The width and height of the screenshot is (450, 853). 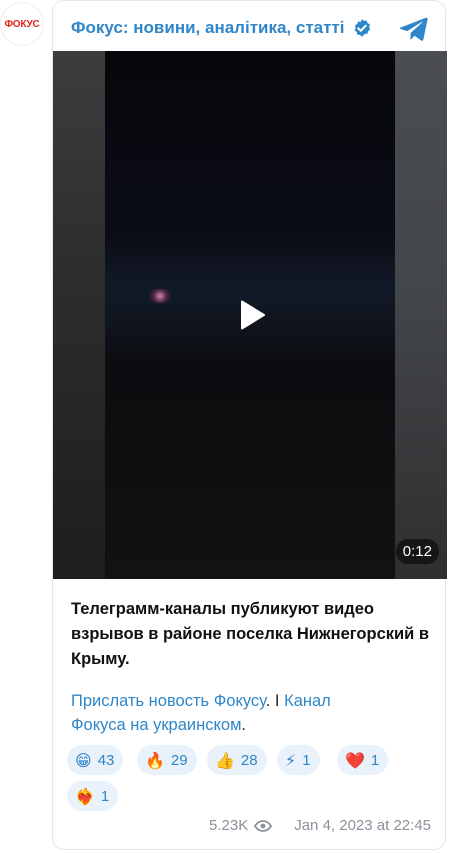 I want to click on thumbs-up-emoji-icon: 👍, so click(x=225, y=760).